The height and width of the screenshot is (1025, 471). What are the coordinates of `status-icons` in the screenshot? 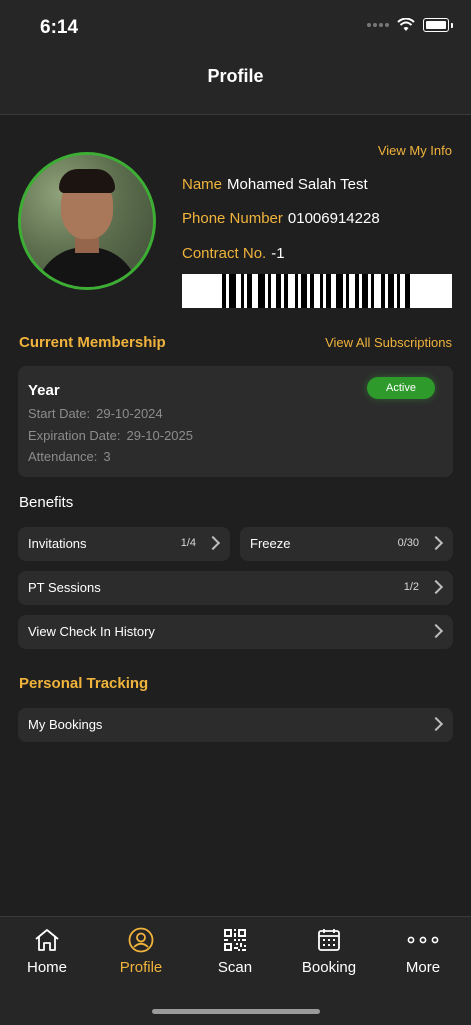 It's located at (410, 25).